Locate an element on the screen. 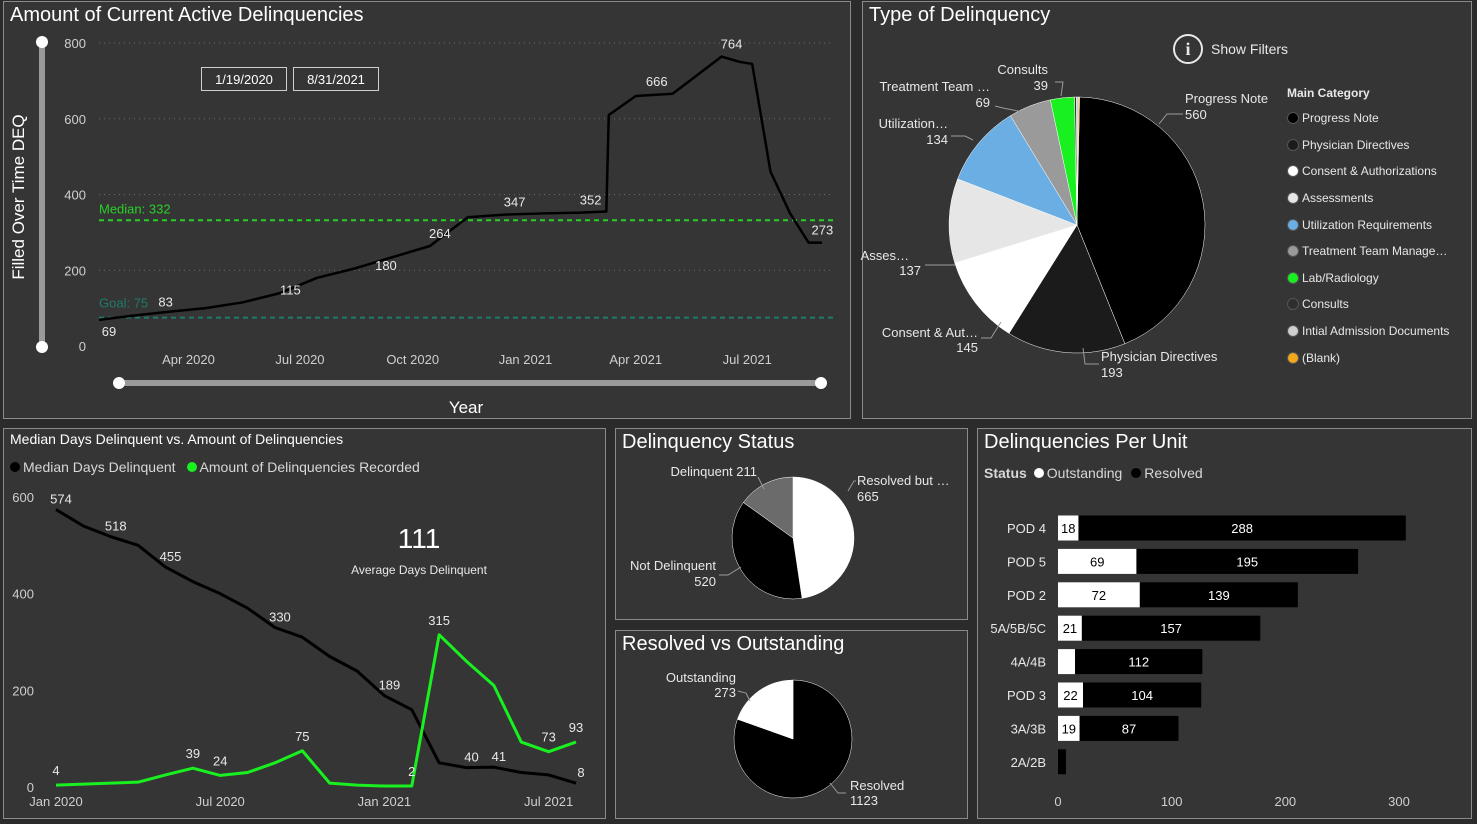 This screenshot has width=1477, height=824. slice-label-name: Consults is located at coordinates (1022, 69).